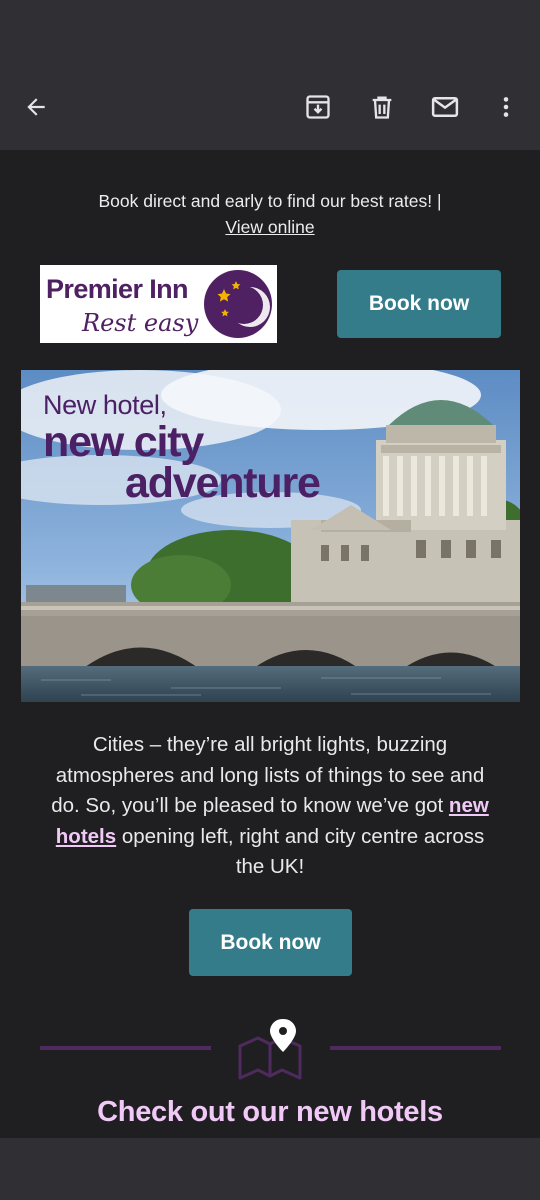 The width and height of the screenshot is (540, 1200). What do you see at coordinates (270, 1112) in the screenshot?
I see `section-title: Check out our new hotels` at bounding box center [270, 1112].